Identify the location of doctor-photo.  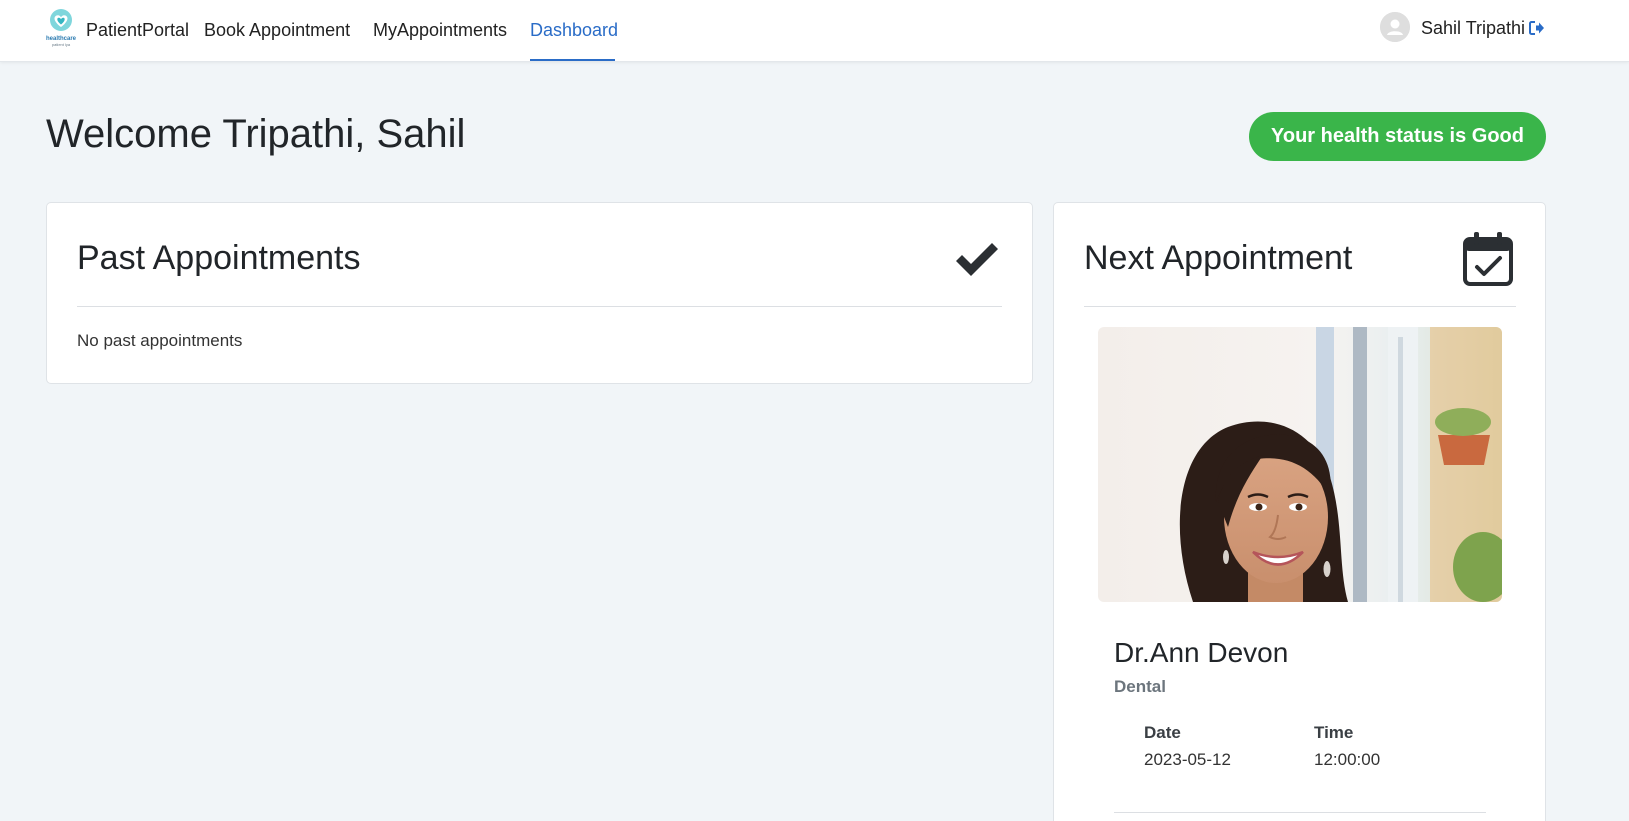
(1300, 464).